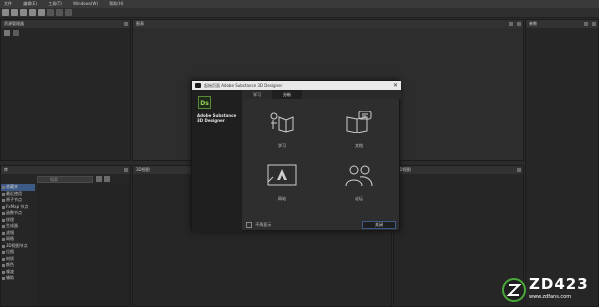  Describe the element at coordinates (282, 198) in the screenshot. I see `website-label: 网站` at that location.